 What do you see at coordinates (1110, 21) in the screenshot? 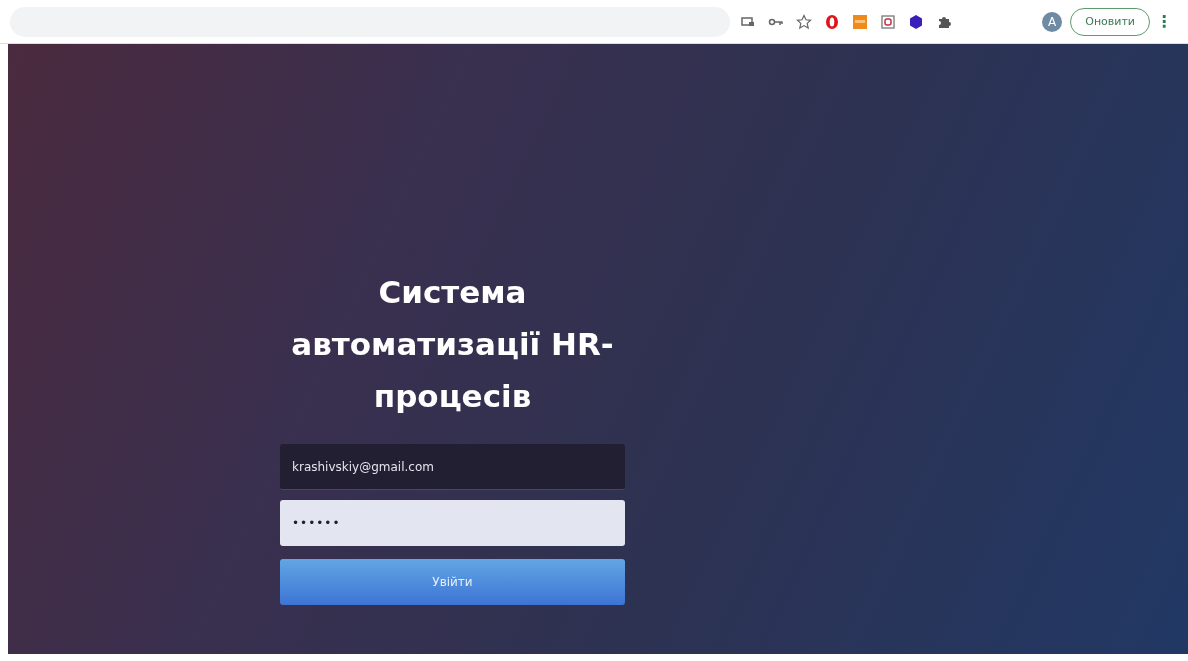
I see `update-button: Оновити` at bounding box center [1110, 21].